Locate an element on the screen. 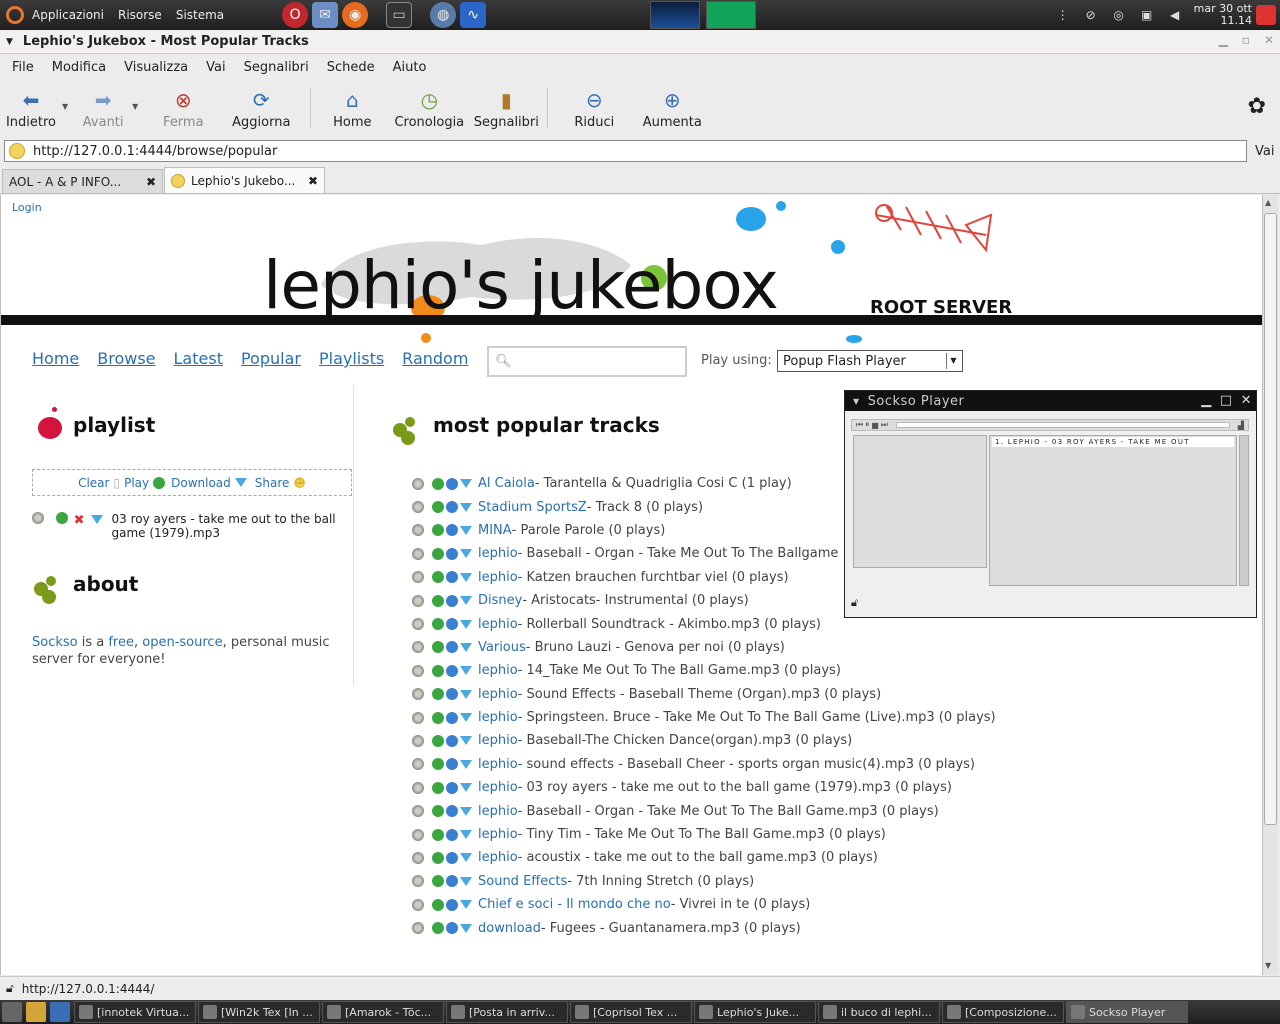 The image size is (1280, 1024). menu-view: Visualizza is located at coordinates (156, 67).